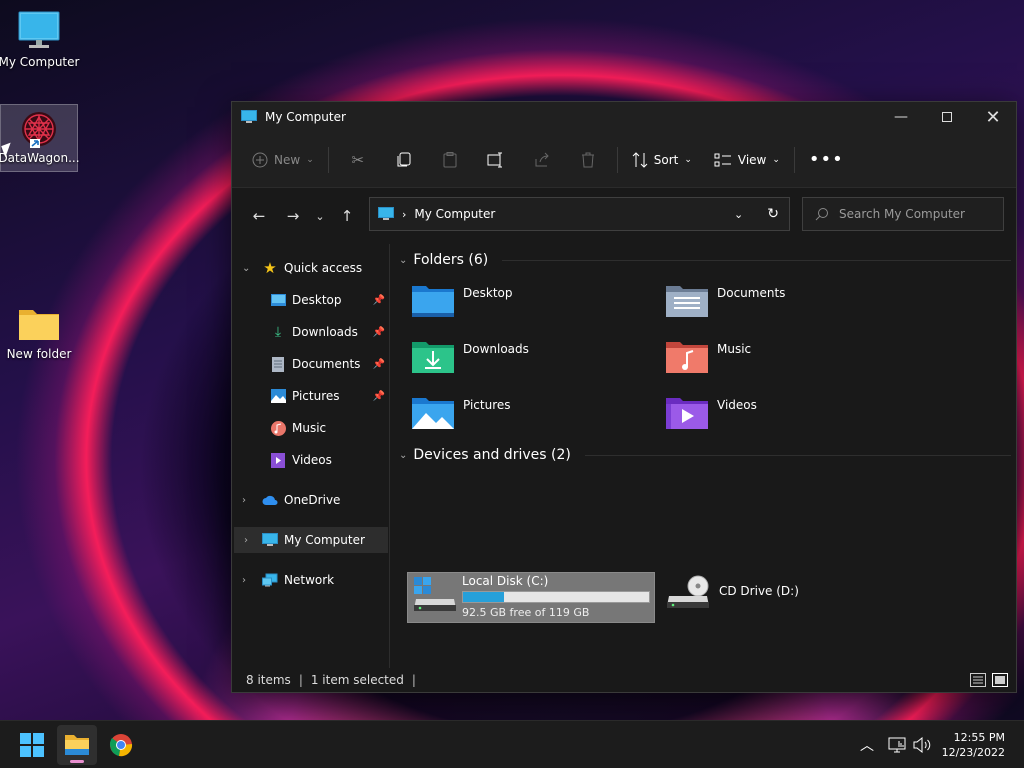 This screenshot has width=1024, height=768. I want to click on sidebar-item-label: My Computer, so click(324, 540).